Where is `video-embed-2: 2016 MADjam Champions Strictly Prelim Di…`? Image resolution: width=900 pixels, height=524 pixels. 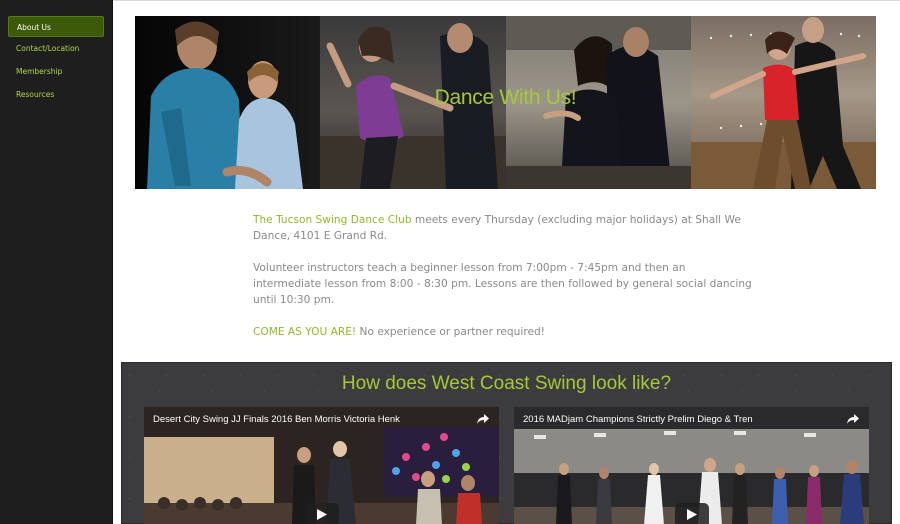
video-embed-2: 2016 MADjam Champions Strictly Prelim Di… is located at coordinates (691, 465).